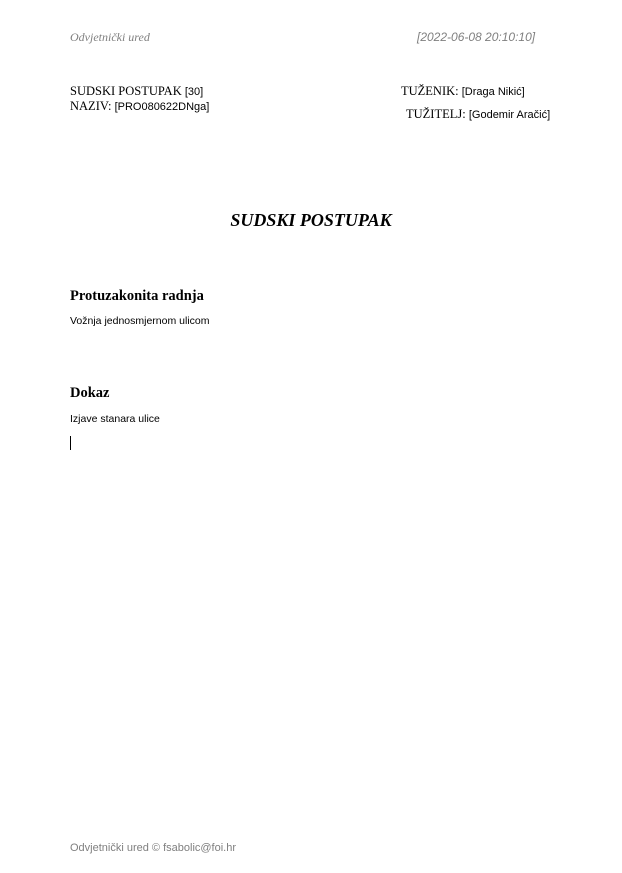 This screenshot has width=622, height=873. What do you see at coordinates (110, 37) in the screenshot?
I see `header-office-name: Odvjetnički ured` at bounding box center [110, 37].